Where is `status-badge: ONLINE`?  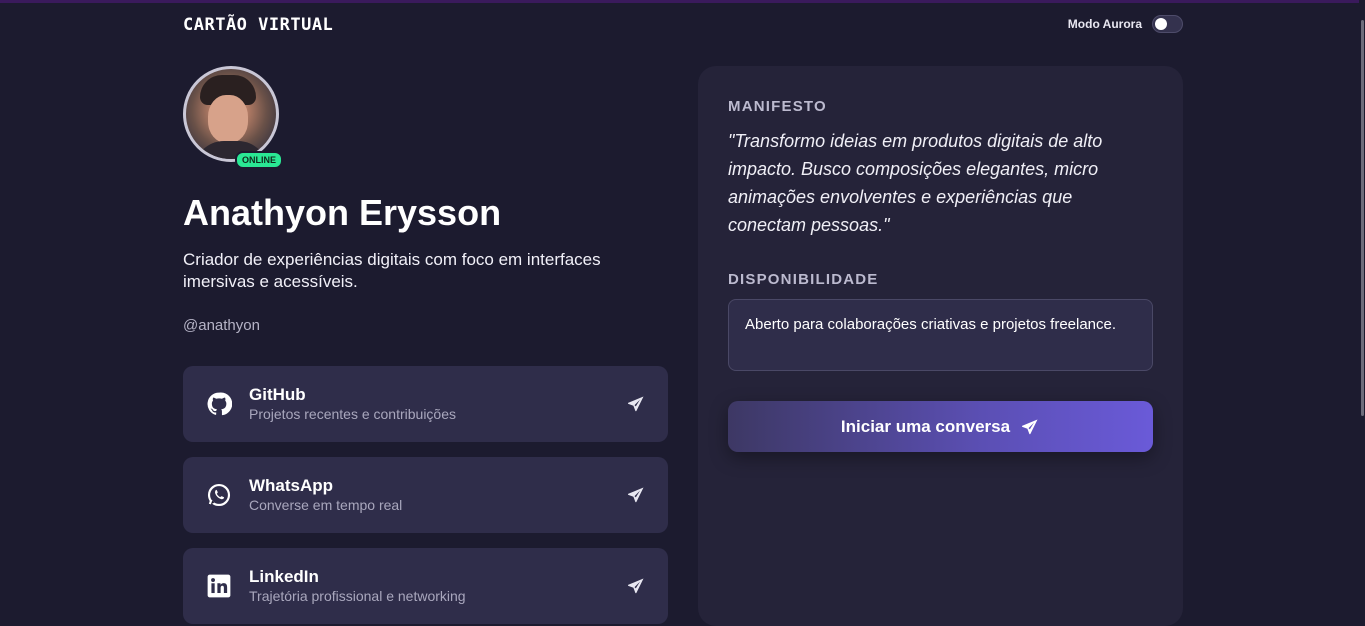 status-badge: ONLINE is located at coordinates (259, 160).